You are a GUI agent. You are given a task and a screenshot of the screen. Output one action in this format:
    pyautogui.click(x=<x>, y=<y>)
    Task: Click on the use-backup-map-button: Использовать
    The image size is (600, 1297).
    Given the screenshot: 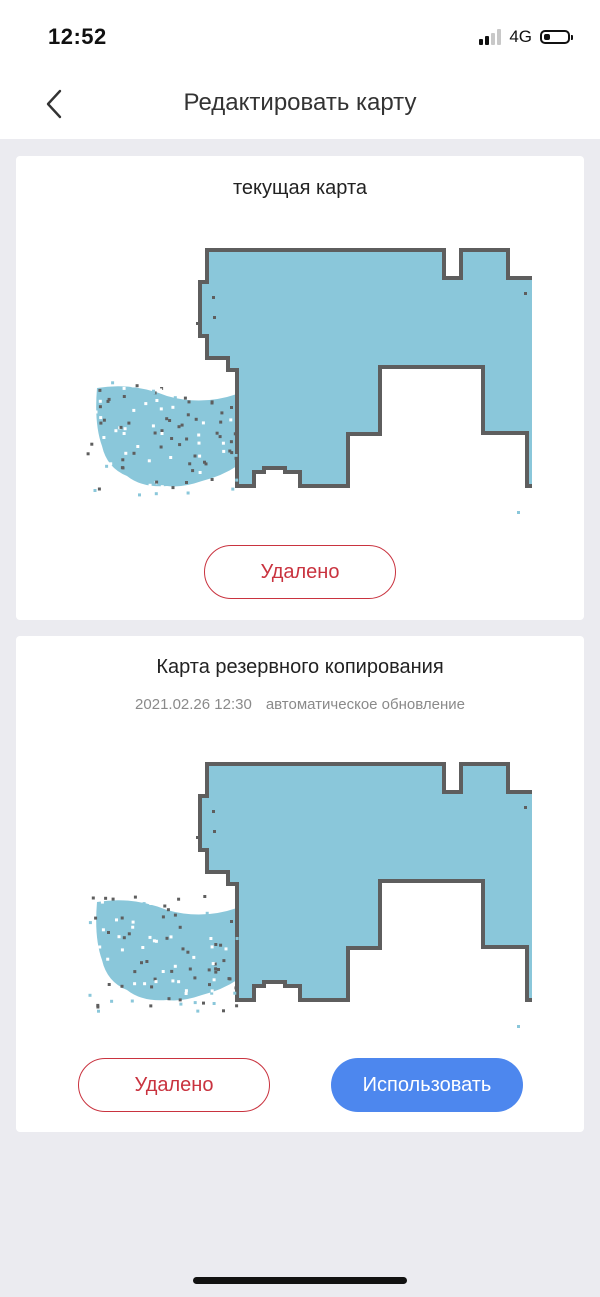 What is the action you would take?
    pyautogui.click(x=427, y=1085)
    